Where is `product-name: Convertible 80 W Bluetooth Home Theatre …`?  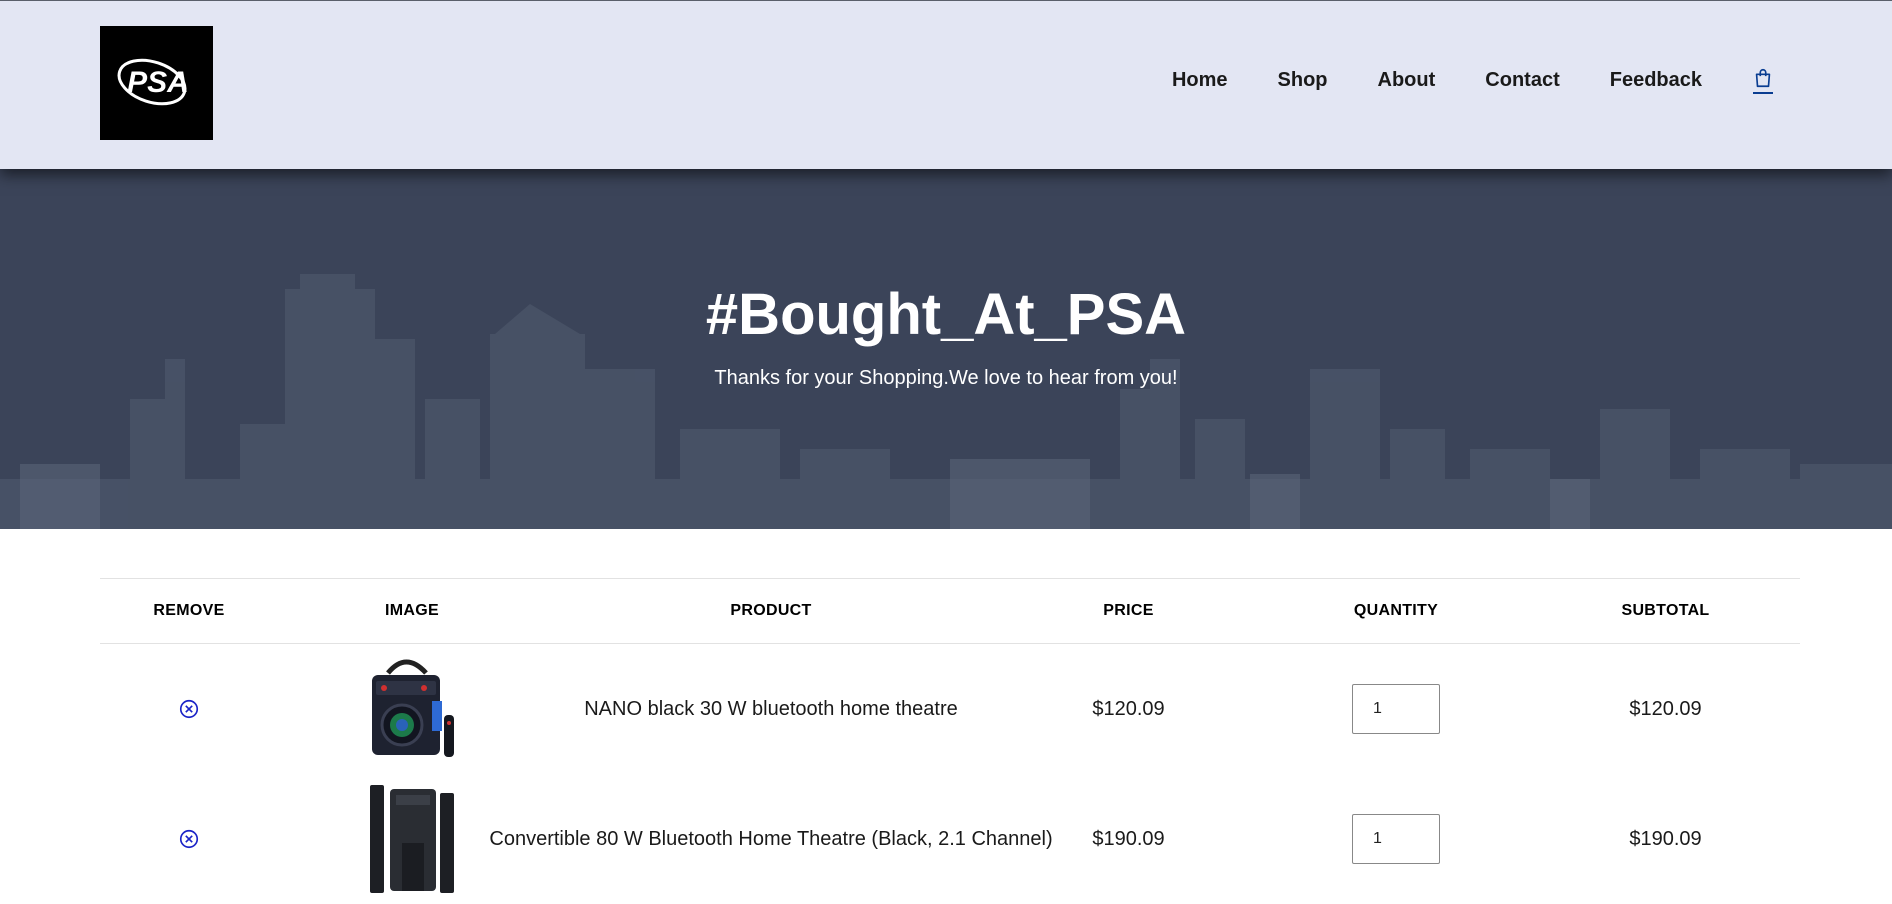
product-name: Convertible 80 W Bluetooth Home Theatre … is located at coordinates (770, 839).